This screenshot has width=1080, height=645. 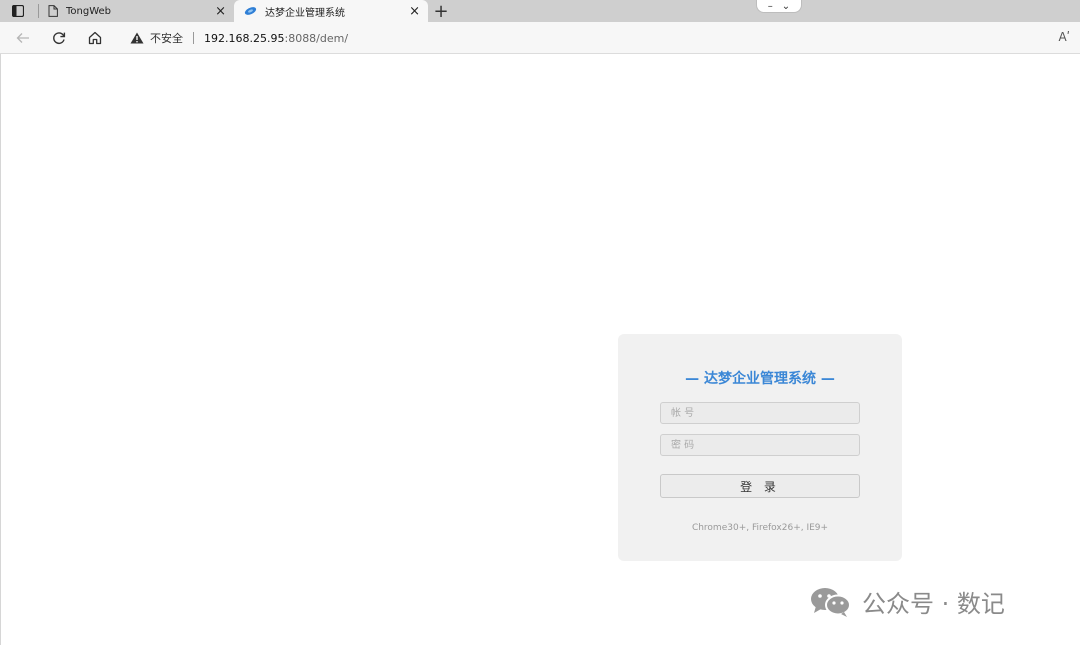 I want to click on login-button: 登 录, so click(x=760, y=486).